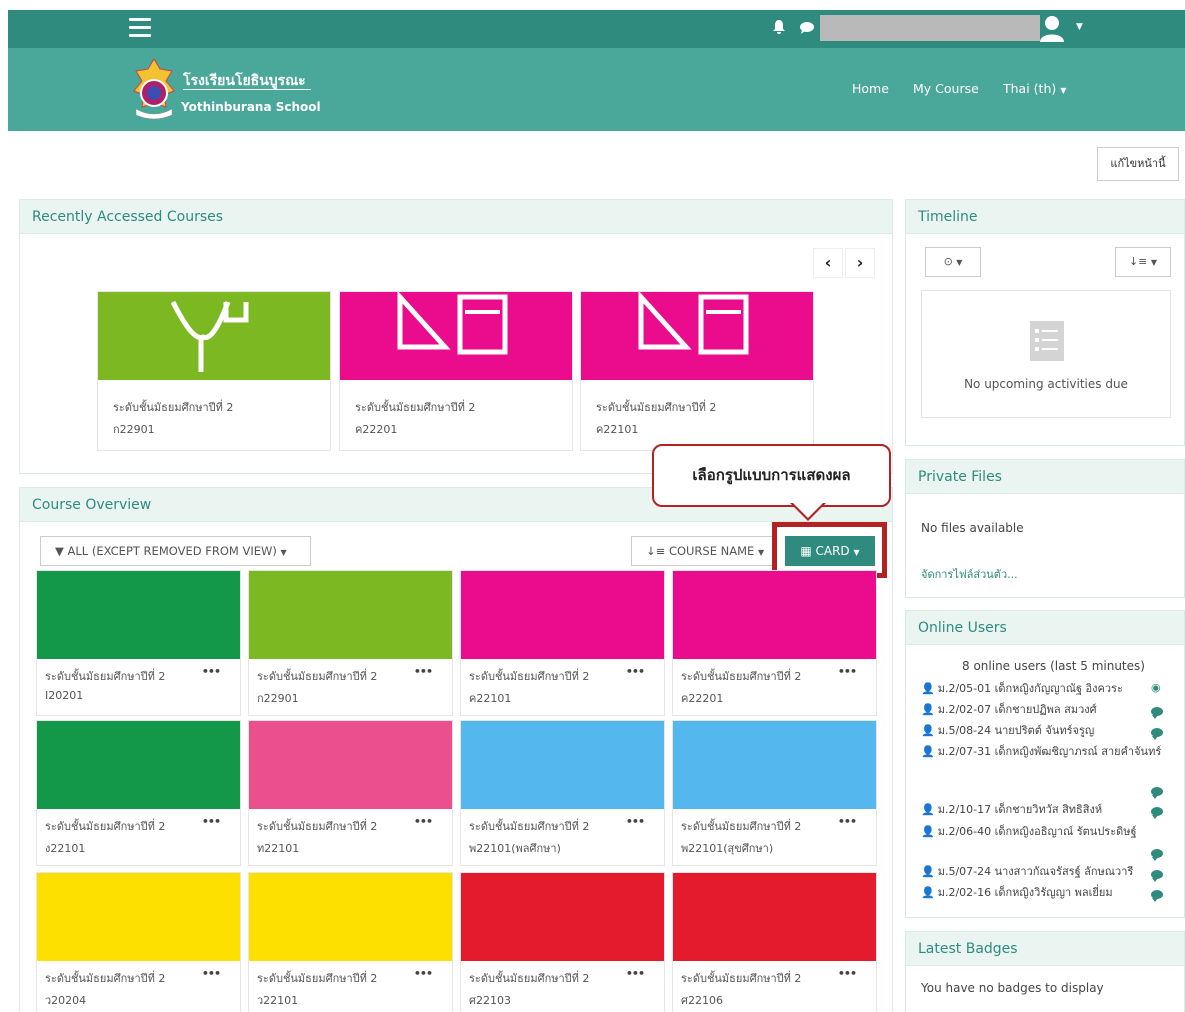 Image resolution: width=1185 pixels, height=1012 pixels. I want to click on recent-course-card: ระดับชั้นมัธยมศึกษาปีที่ 2 ก22901, so click(214, 371).